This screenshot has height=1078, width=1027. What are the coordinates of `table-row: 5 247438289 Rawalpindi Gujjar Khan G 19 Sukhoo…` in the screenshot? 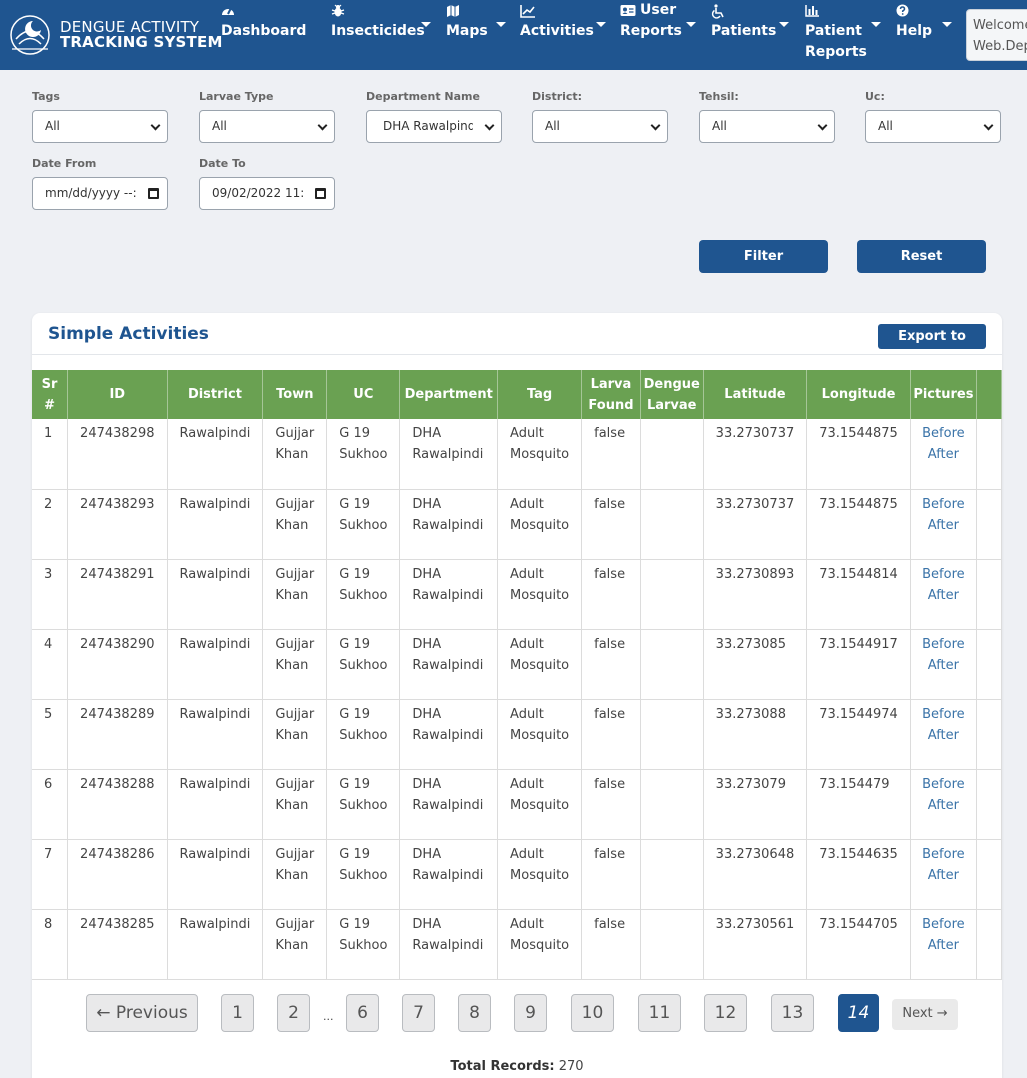 It's located at (517, 734).